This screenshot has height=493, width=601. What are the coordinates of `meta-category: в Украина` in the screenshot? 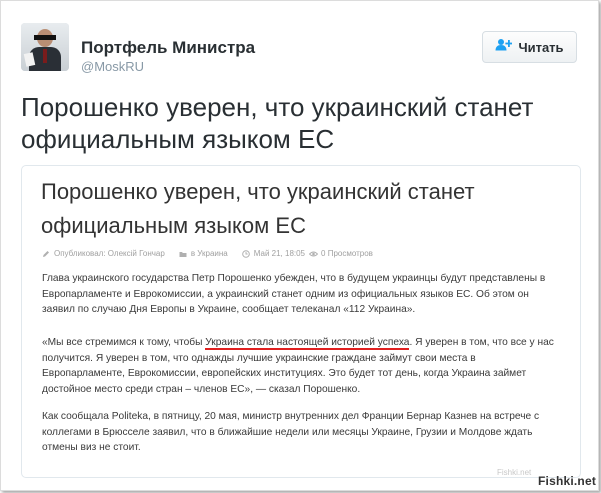 It's located at (209, 253).